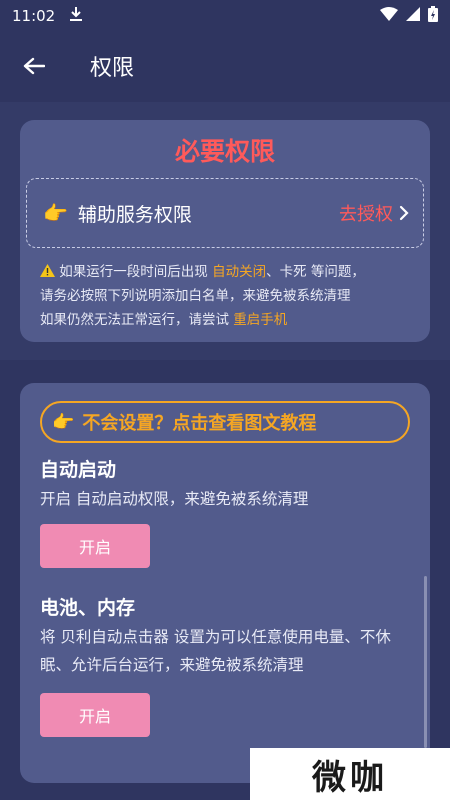  I want to click on warning-line1-text: 如果运行一段时间后出现, so click(136, 272).